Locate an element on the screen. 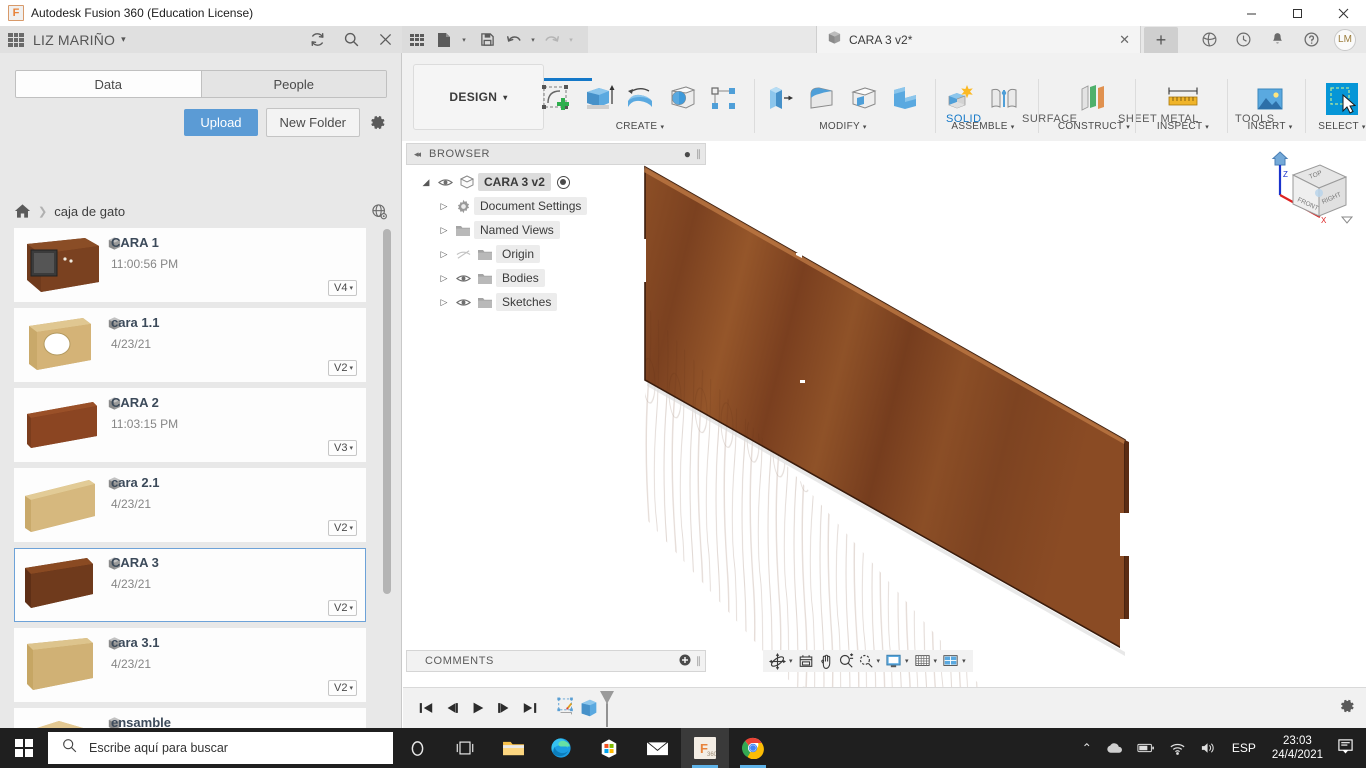  ribbon-panel-insert-label: INSERT is located at coordinates (1266, 126).